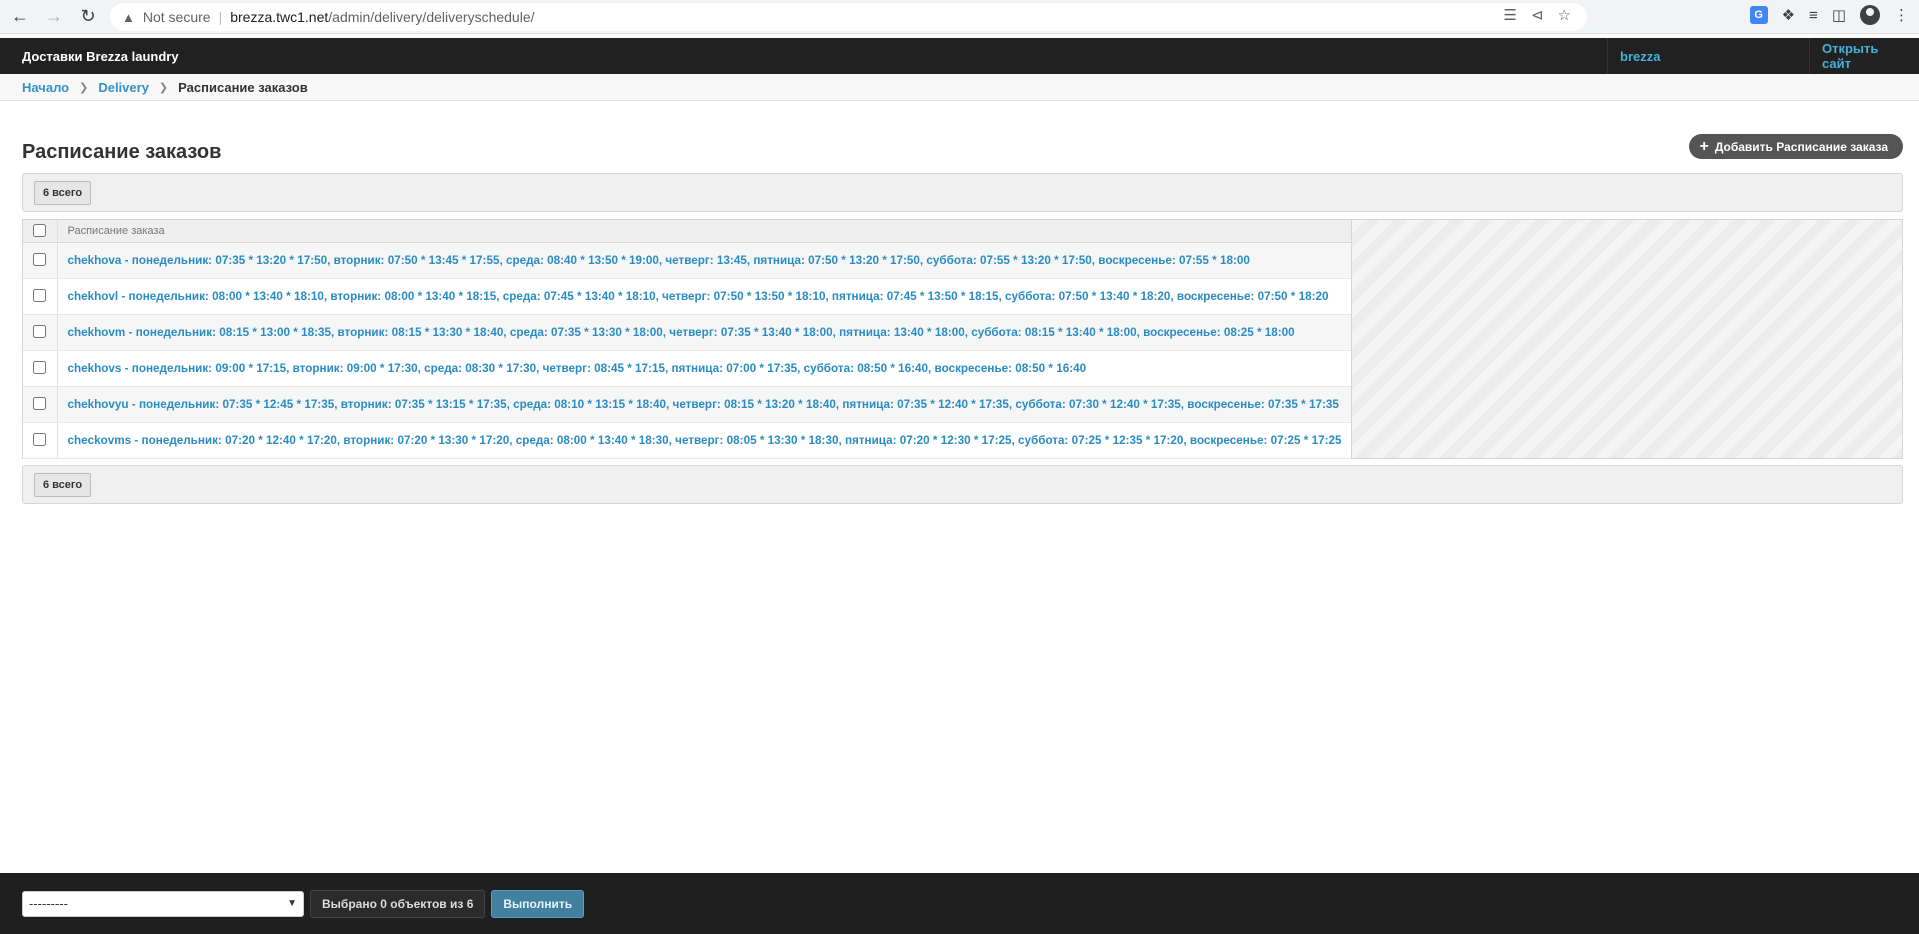 The width and height of the screenshot is (1919, 934). I want to click on selected-counter: Выбрано 0 объектов из 6, so click(398, 903).